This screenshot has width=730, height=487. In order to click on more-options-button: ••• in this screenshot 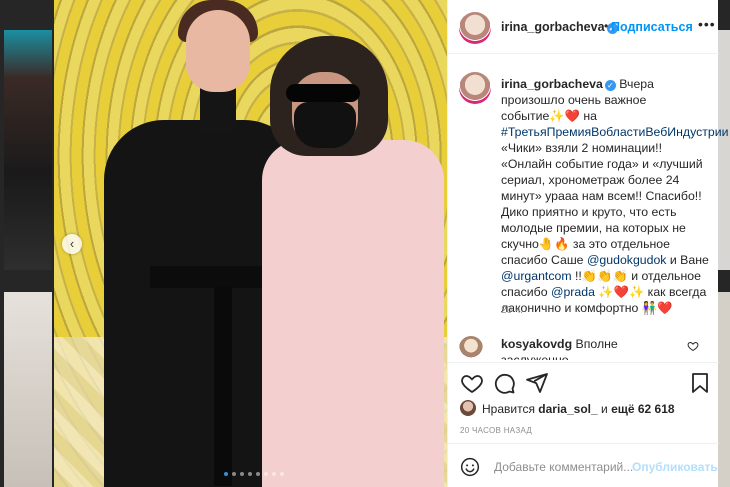, I will do `click(707, 24)`.